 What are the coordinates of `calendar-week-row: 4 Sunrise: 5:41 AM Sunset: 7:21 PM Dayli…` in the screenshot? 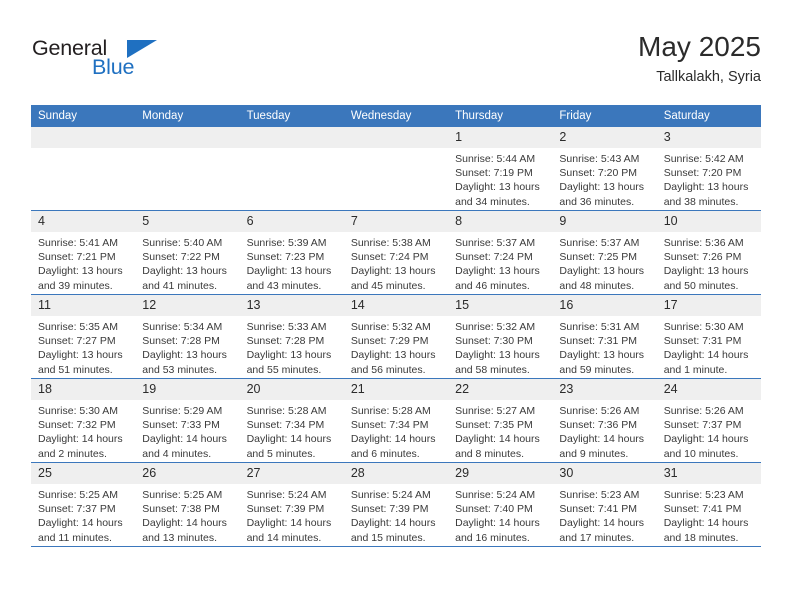 It's located at (396, 252).